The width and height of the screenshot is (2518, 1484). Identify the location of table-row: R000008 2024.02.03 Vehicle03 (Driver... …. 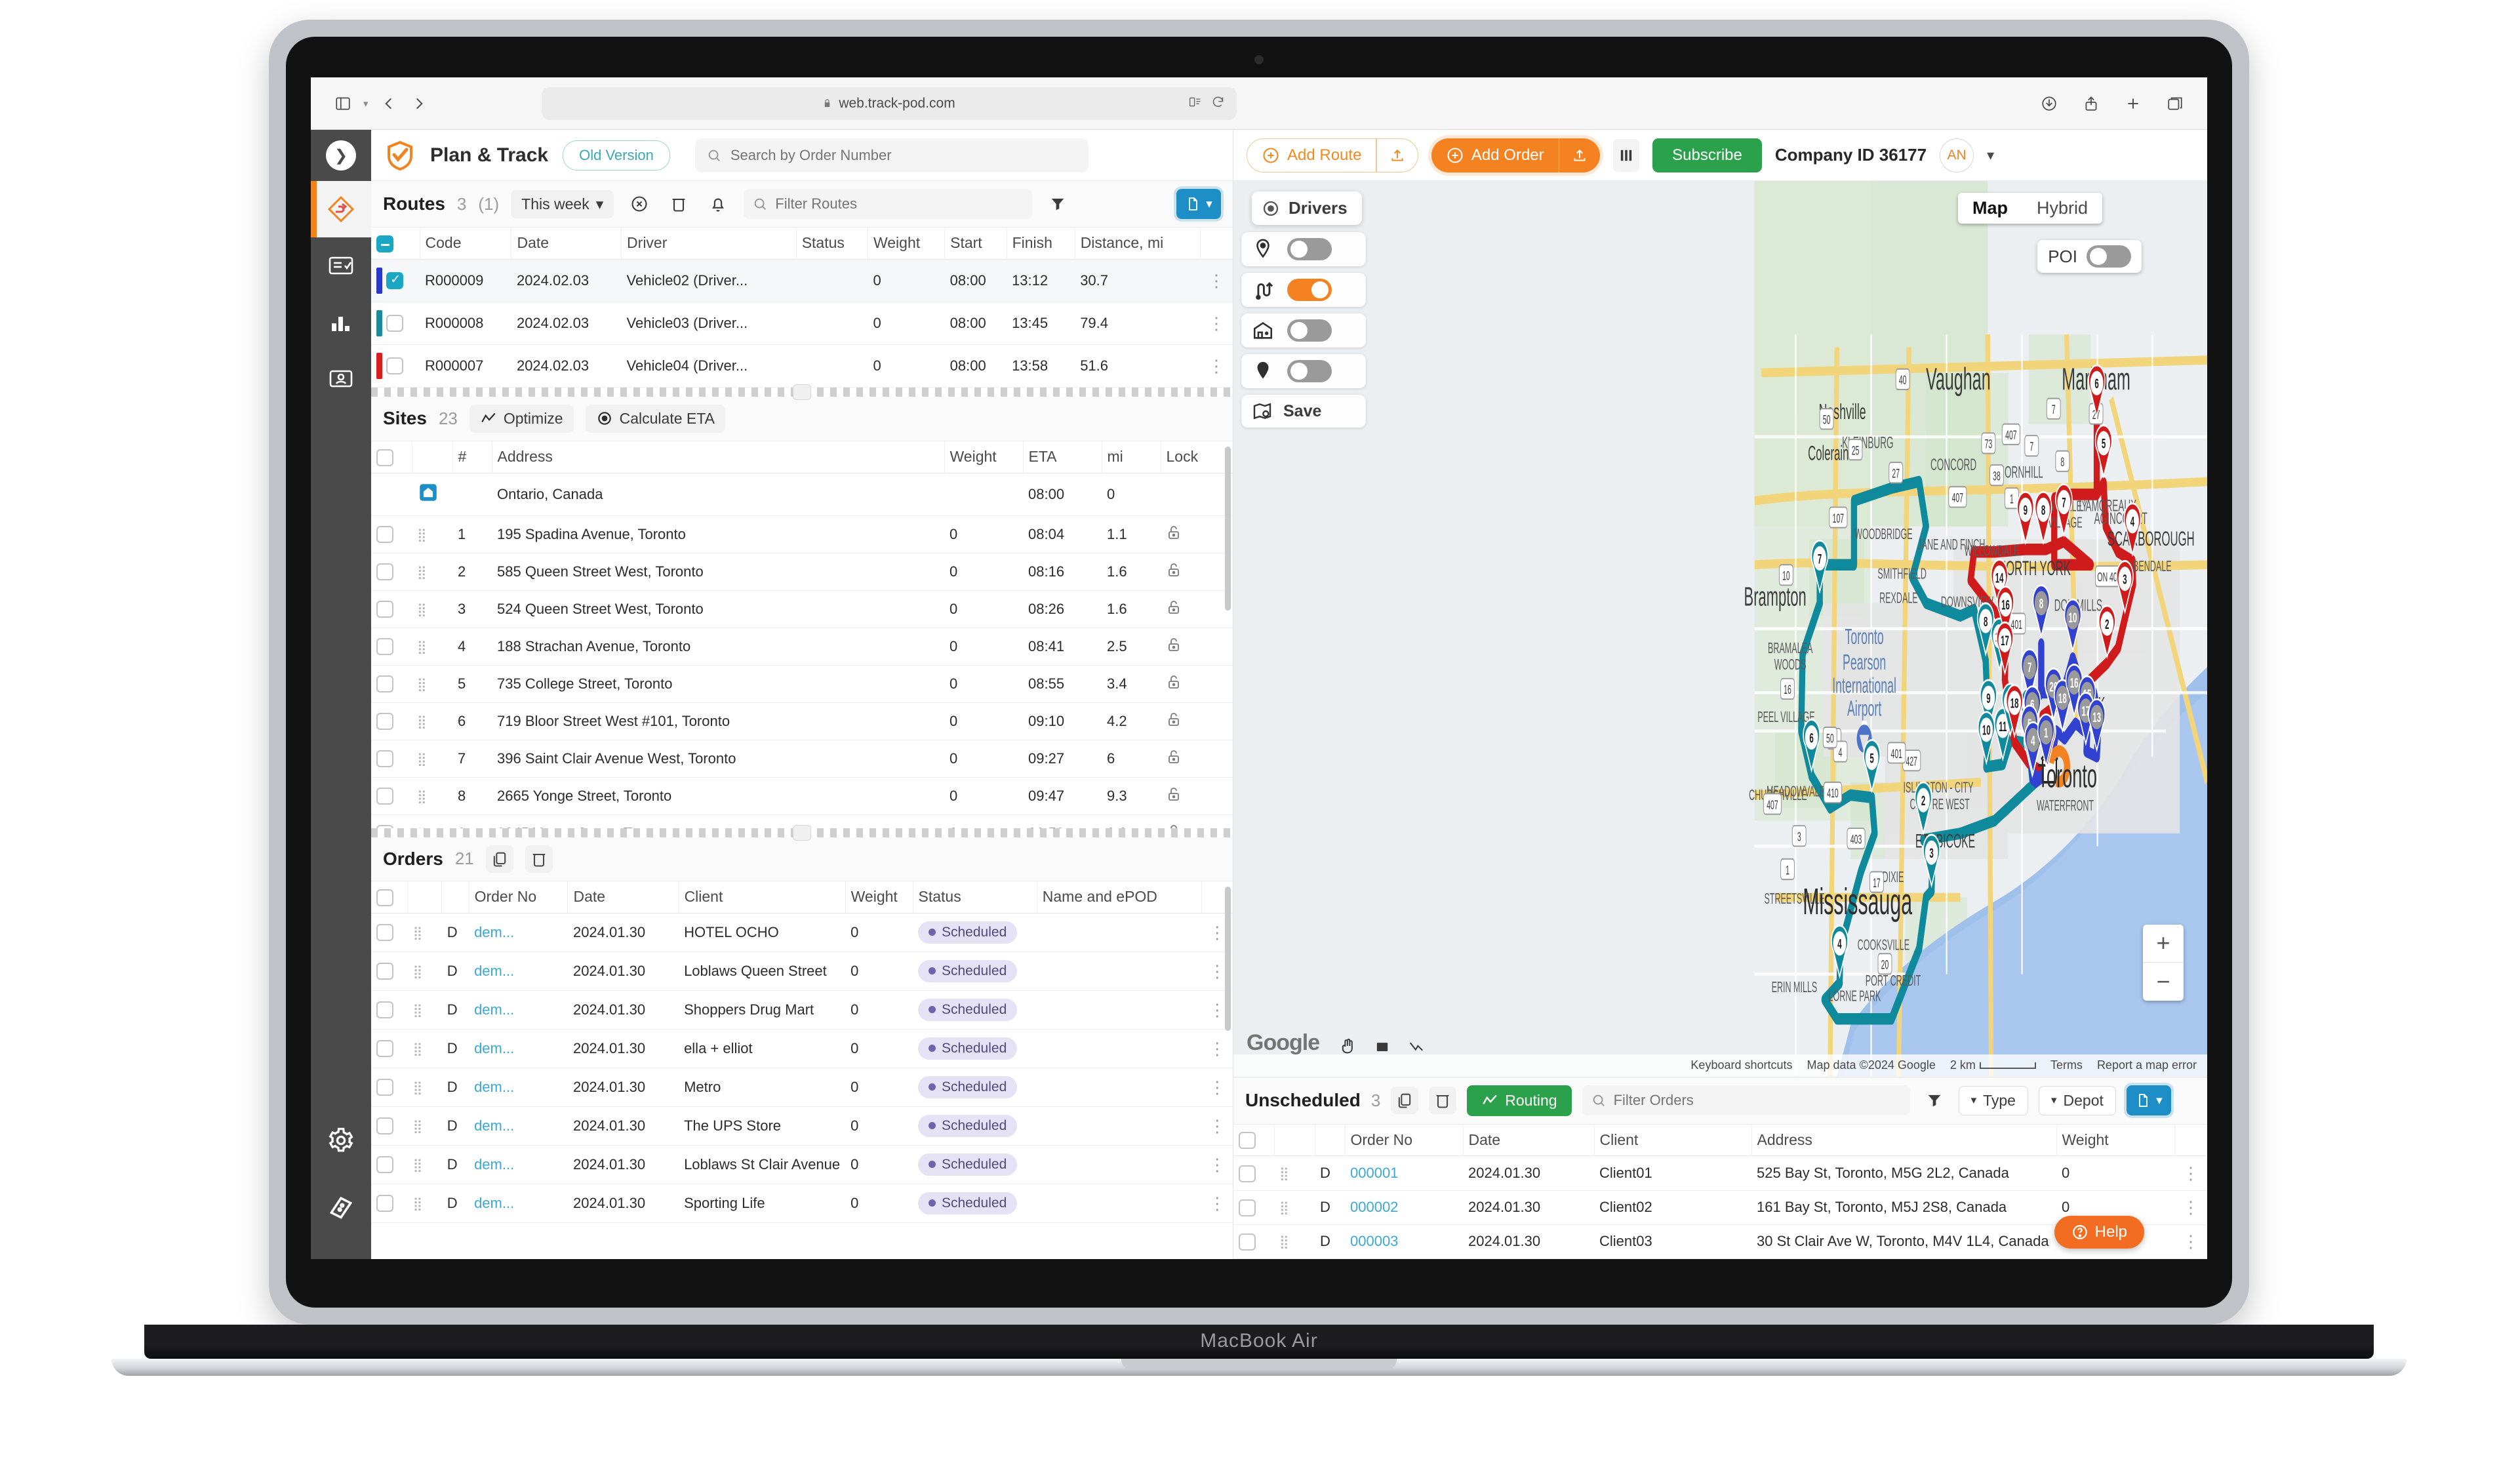
(802, 323).